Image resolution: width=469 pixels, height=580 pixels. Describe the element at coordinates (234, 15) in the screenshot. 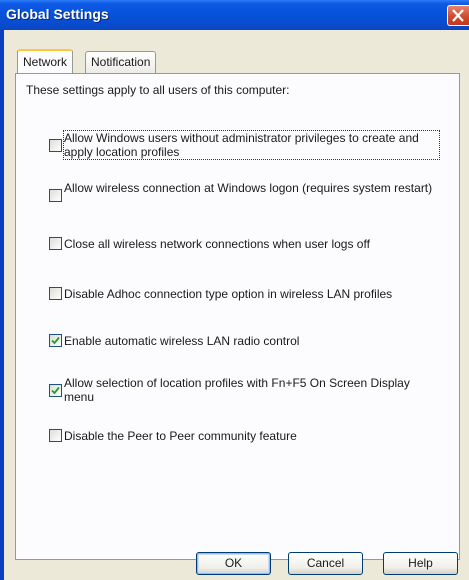

I see `title-bar: Global Settings` at that location.